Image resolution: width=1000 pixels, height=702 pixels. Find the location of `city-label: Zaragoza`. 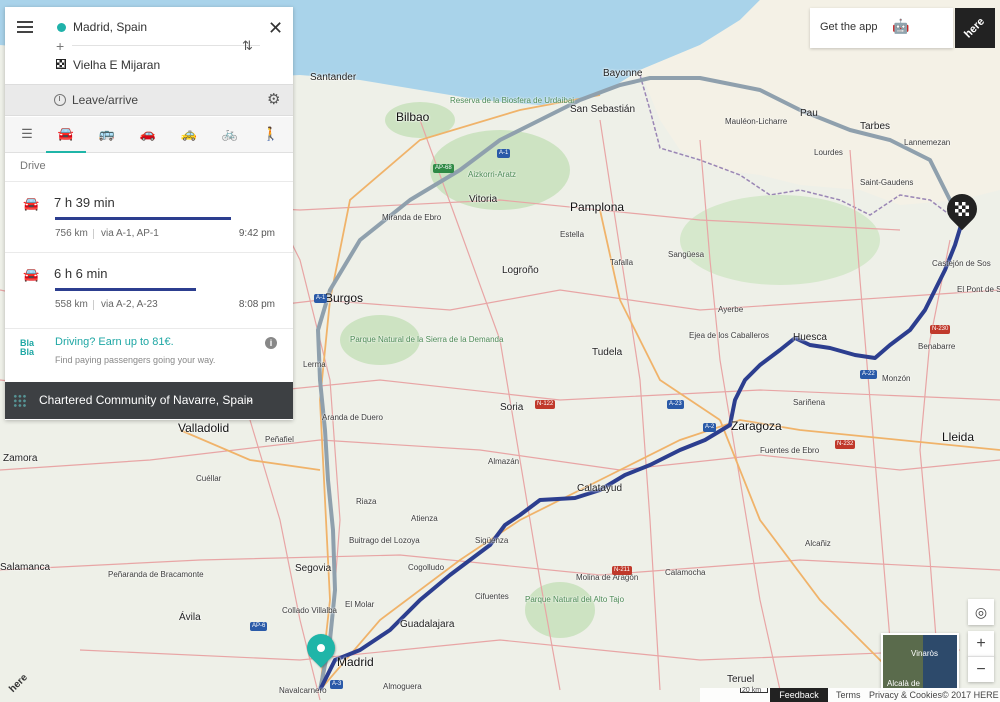

city-label: Zaragoza is located at coordinates (756, 426).